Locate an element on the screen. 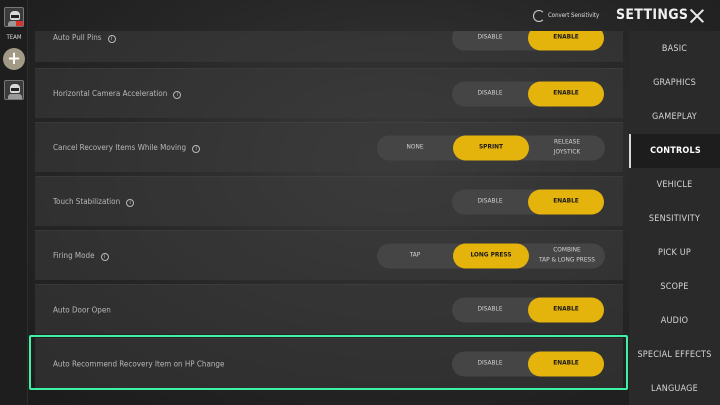 The width and height of the screenshot is (720, 405). header: Convert Sensitivity SETTINGS is located at coordinates (374, 17).